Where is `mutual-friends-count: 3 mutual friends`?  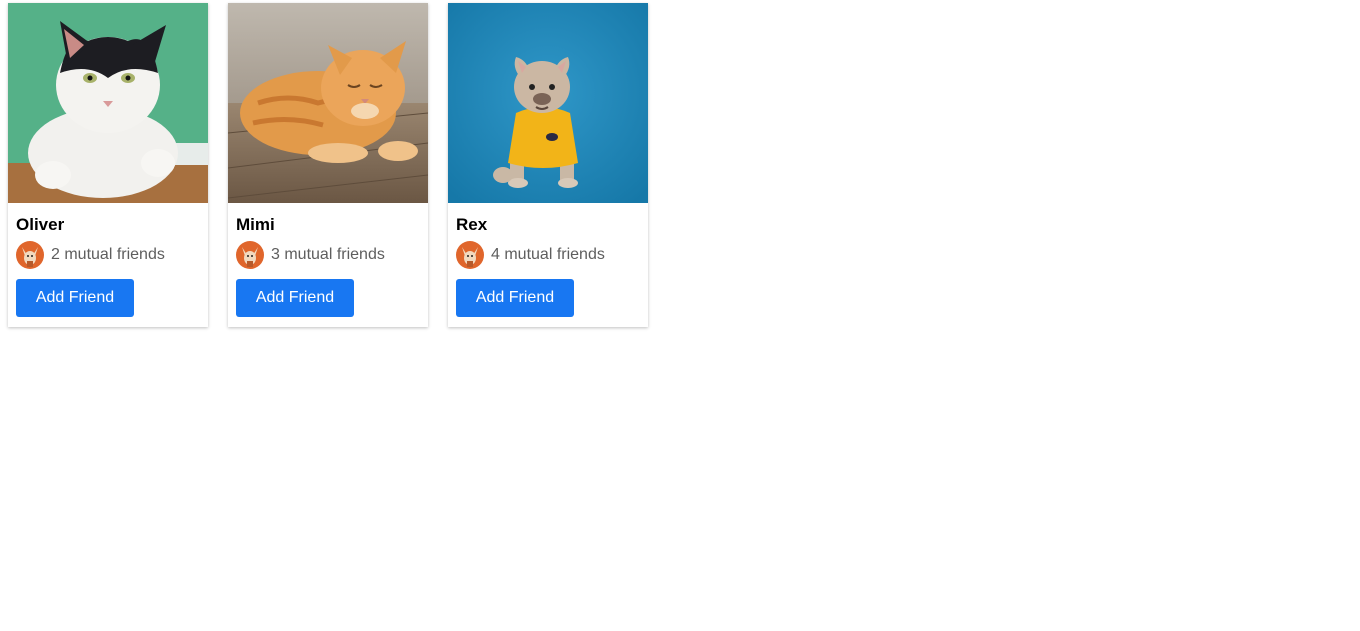 mutual-friends-count: 3 mutual friends is located at coordinates (328, 254).